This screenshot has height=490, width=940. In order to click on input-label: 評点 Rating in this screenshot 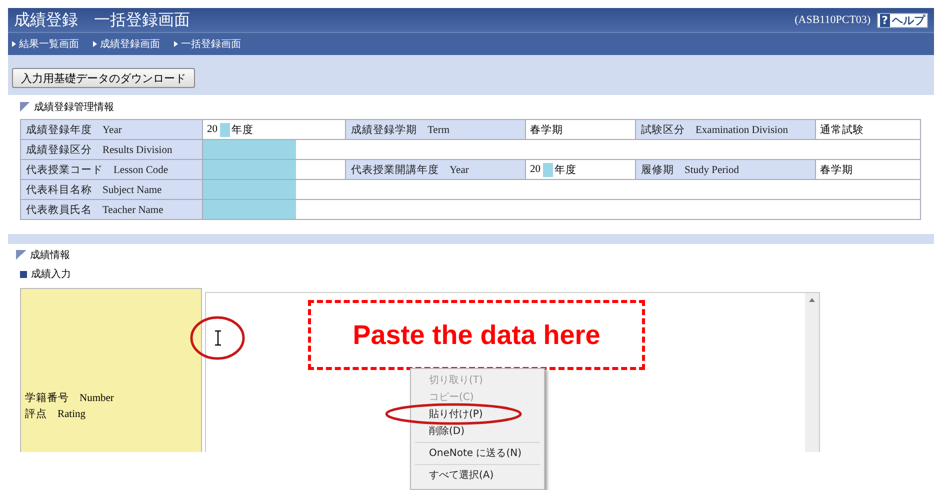, I will do `click(55, 414)`.